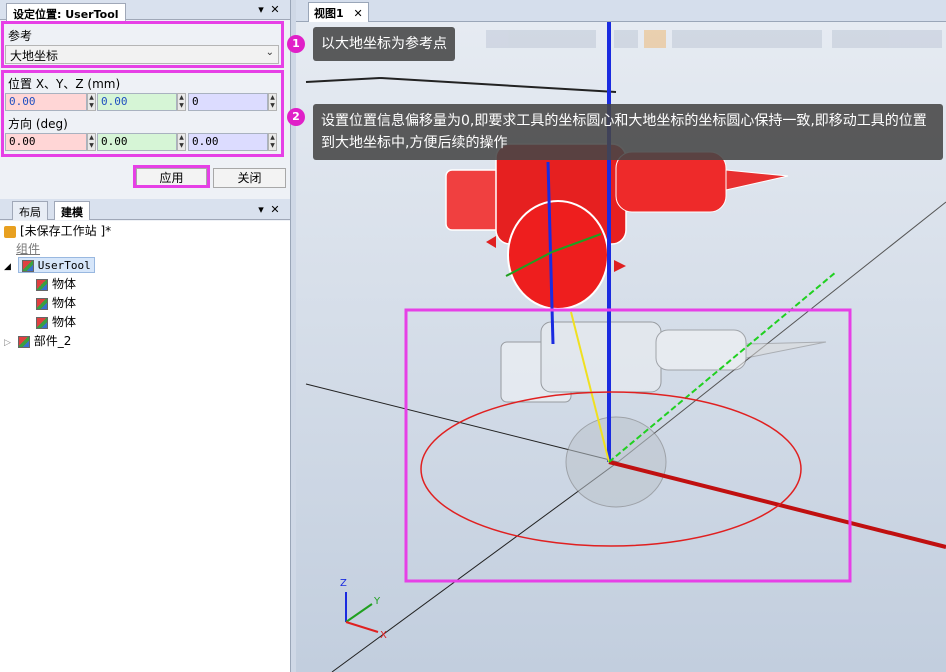  Describe the element at coordinates (626, 39) in the screenshot. I see `toolbar-btn` at that location.